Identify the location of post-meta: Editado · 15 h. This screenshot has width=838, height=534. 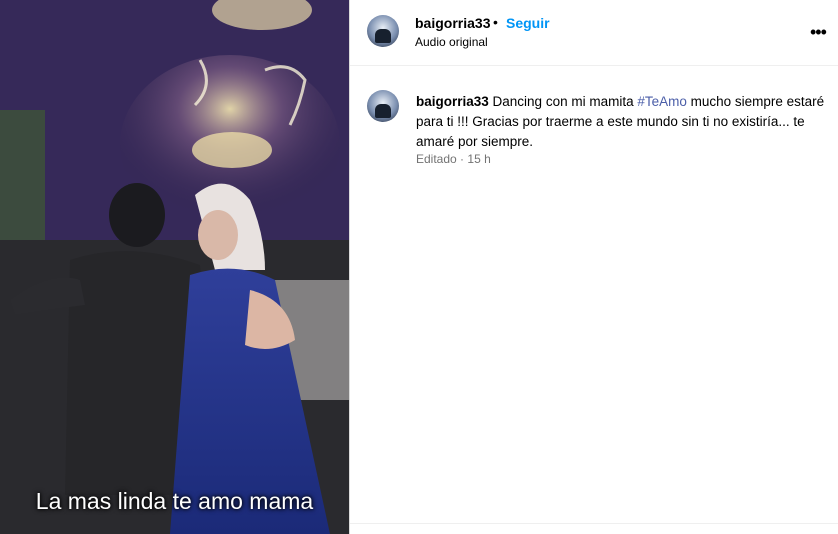
(453, 159).